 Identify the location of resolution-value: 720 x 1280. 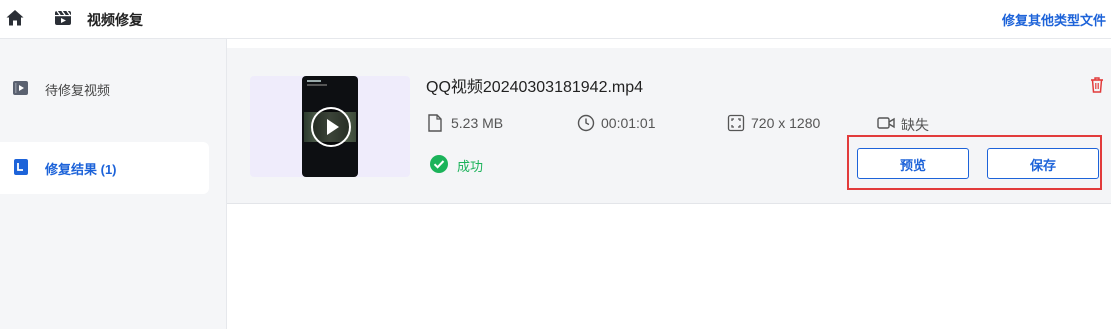
(786, 123).